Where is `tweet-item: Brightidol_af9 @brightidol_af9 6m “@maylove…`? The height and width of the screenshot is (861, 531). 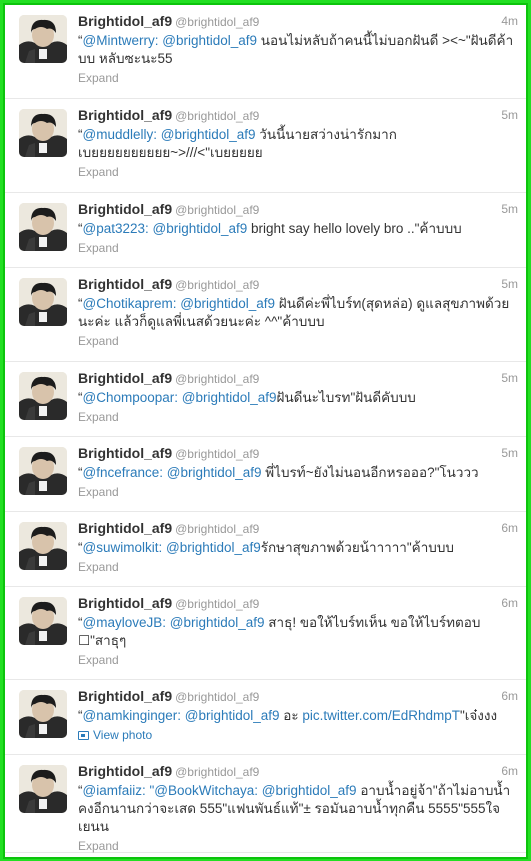
tweet-item: Brightidol_af9 @brightidol_af9 6m “@maylove… is located at coordinates (265, 633).